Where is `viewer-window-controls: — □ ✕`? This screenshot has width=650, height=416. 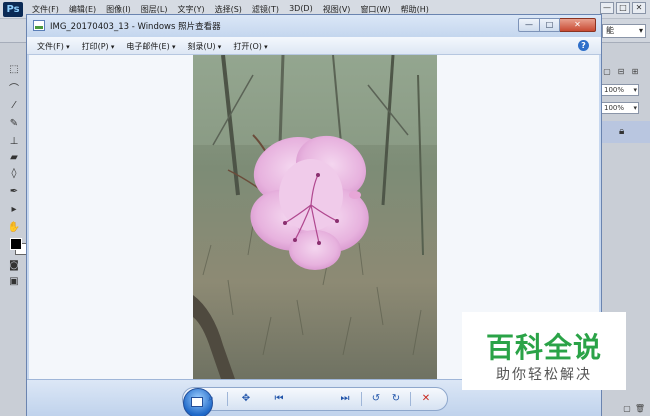 viewer-window-controls: — □ ✕ is located at coordinates (557, 25).